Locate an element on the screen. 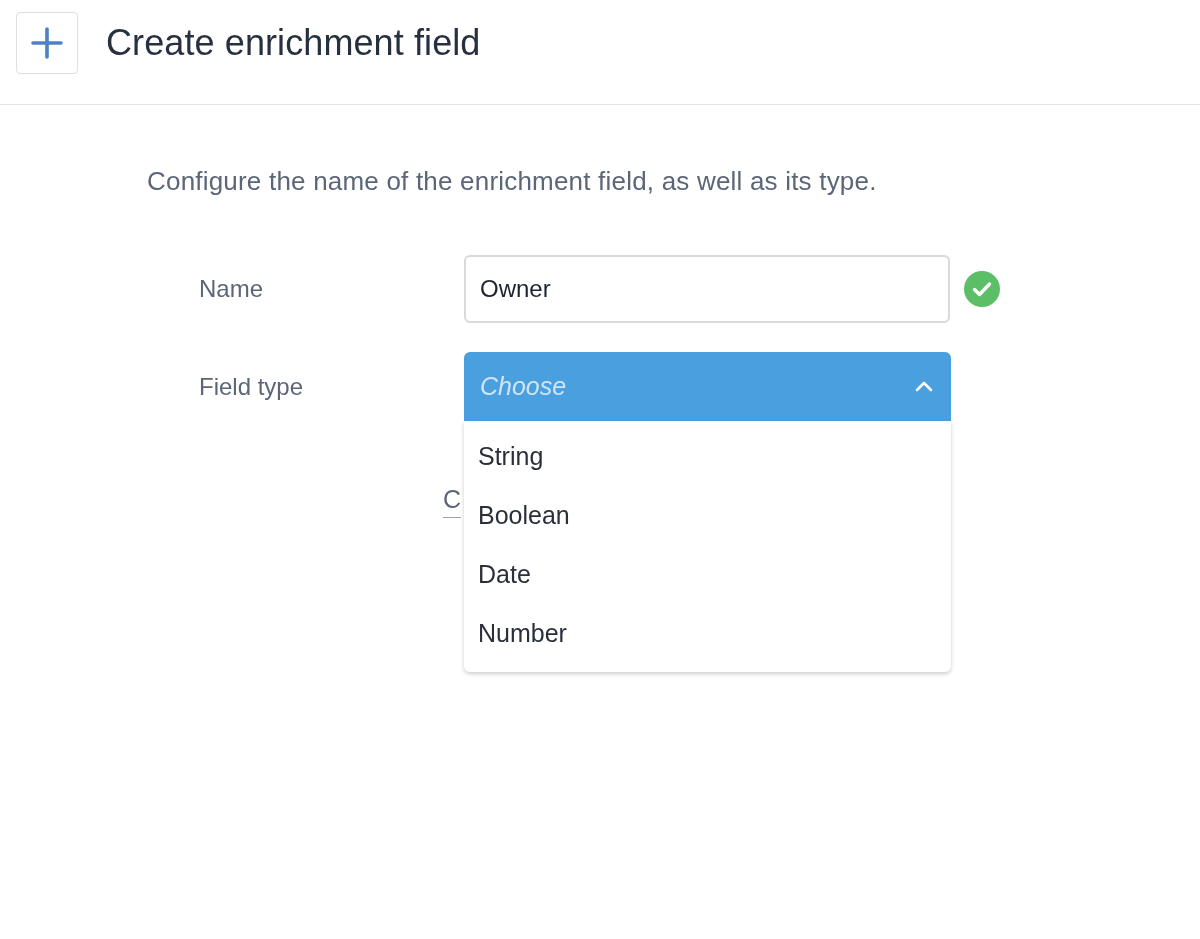  dropdown-option: Date is located at coordinates (707, 574).